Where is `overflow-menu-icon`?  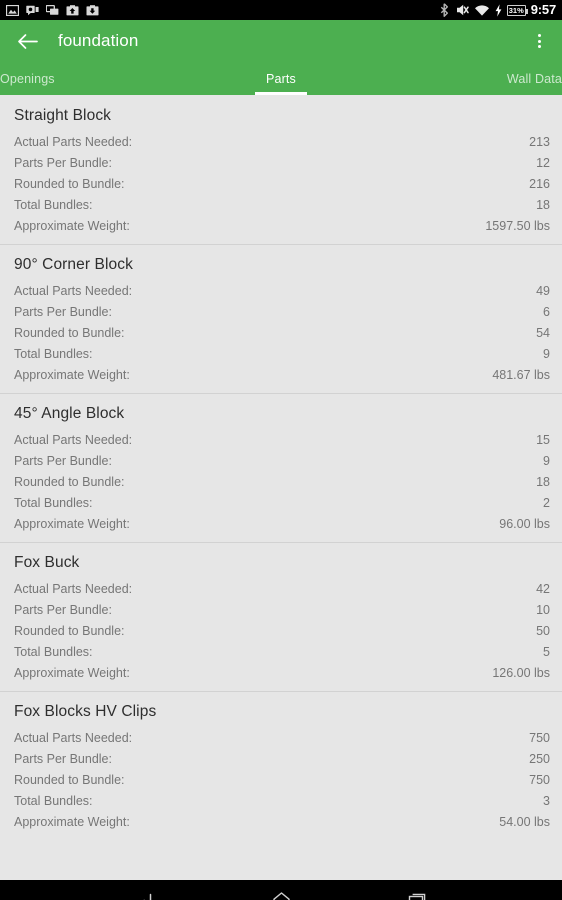 overflow-menu-icon is located at coordinates (539, 41).